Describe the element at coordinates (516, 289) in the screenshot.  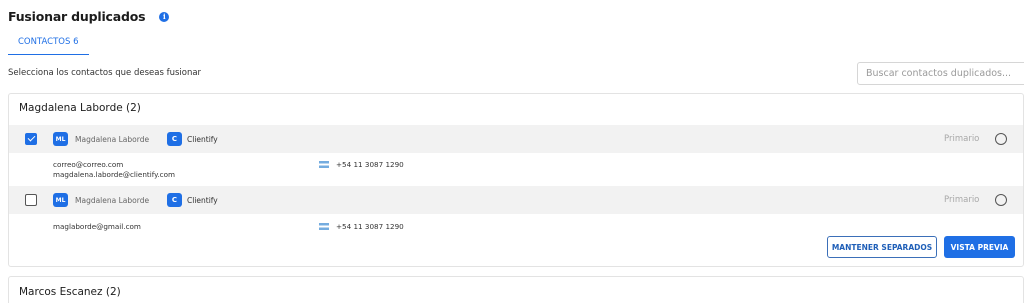
I see `duplicate-group-card: Marcos Escanez (2)` at that location.